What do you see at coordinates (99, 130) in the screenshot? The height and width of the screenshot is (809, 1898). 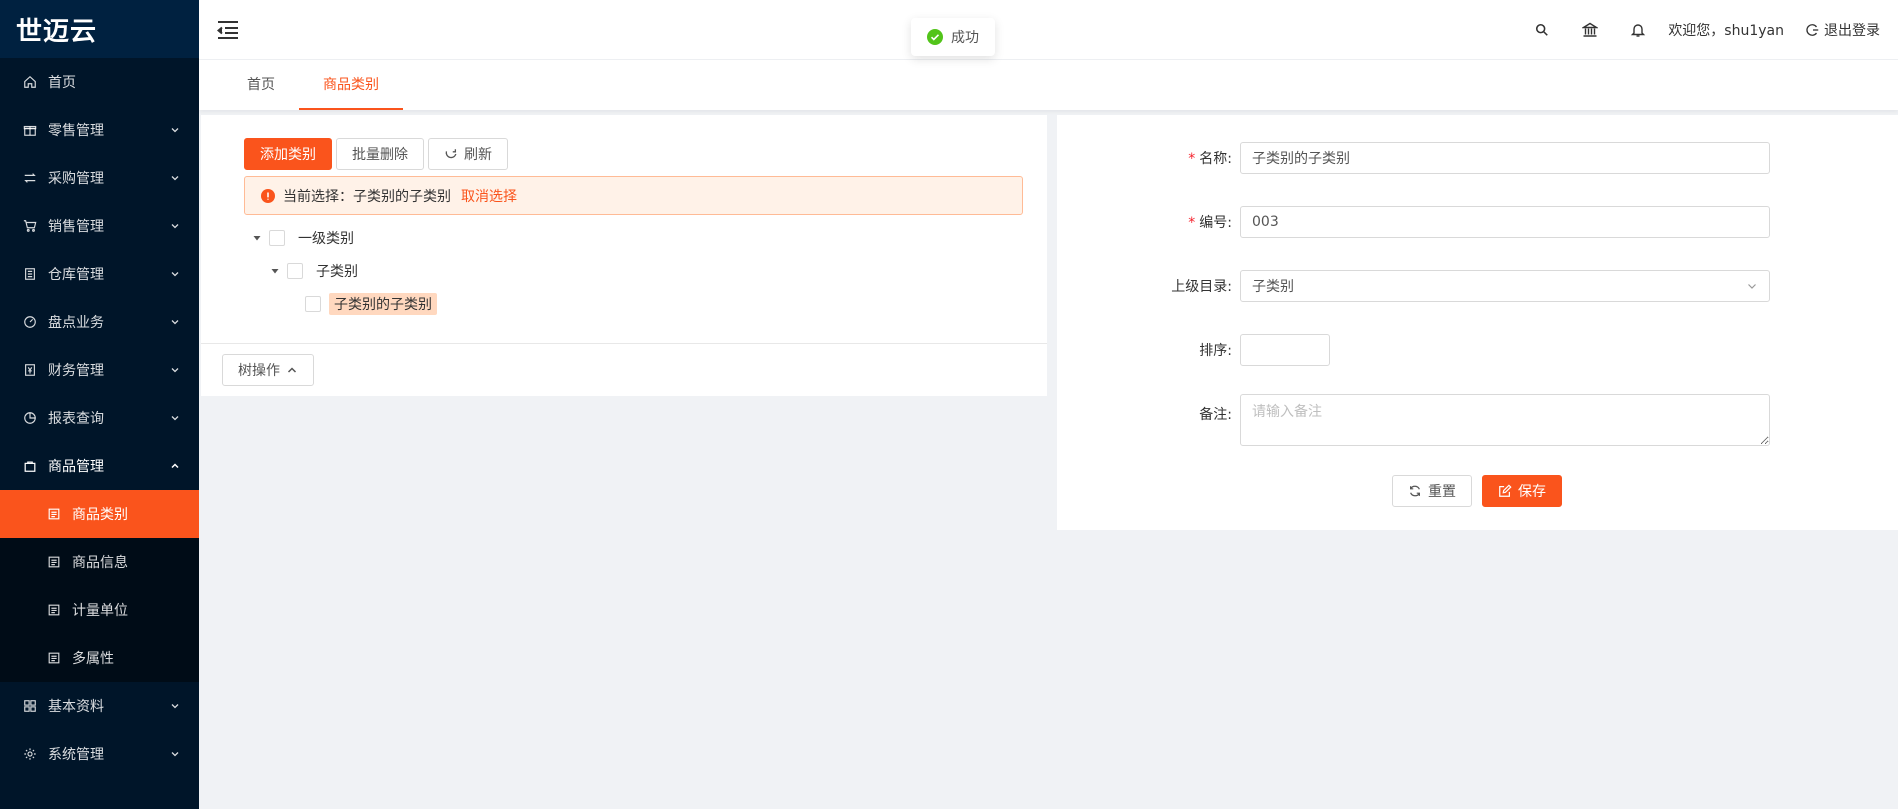 I see `sidebar-item-retail: 零售管理` at bounding box center [99, 130].